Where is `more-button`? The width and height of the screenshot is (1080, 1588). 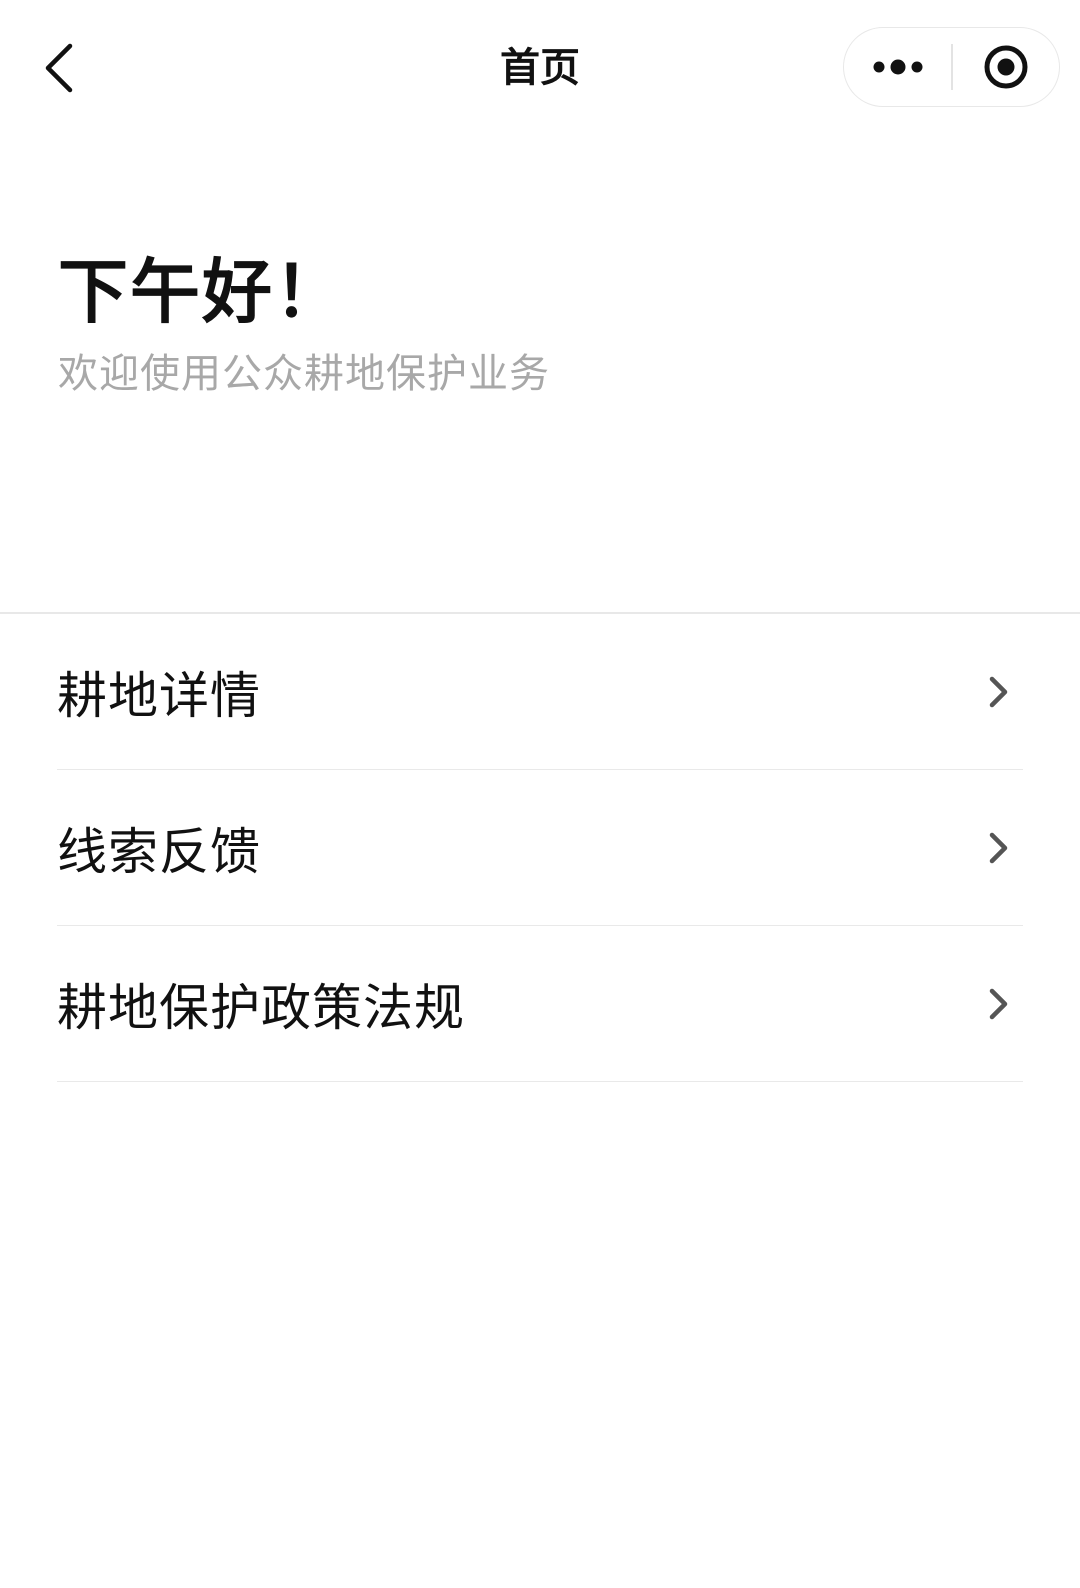 more-button is located at coordinates (897, 67).